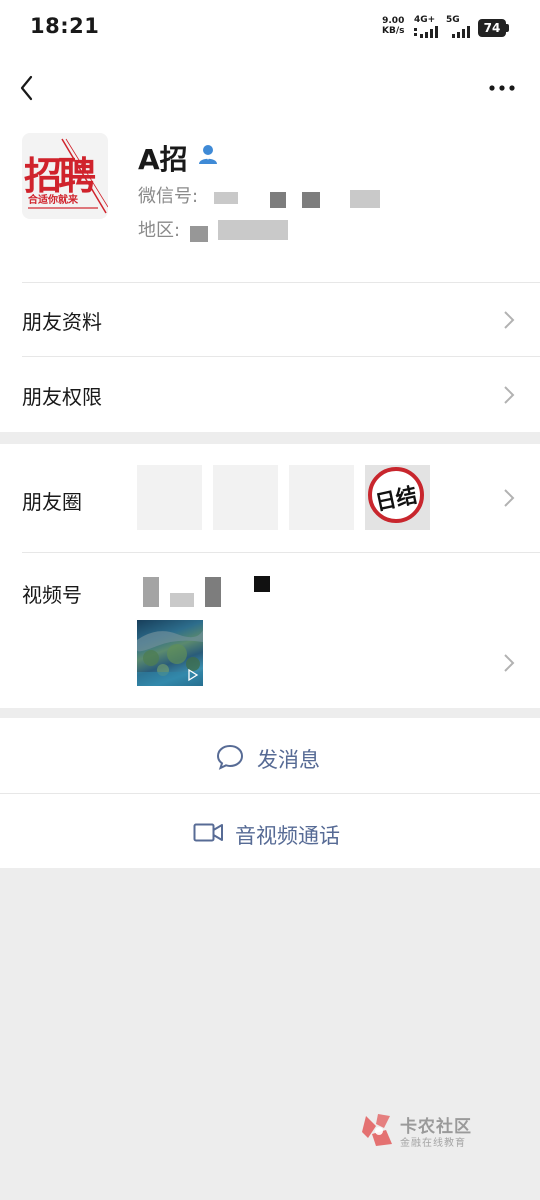  I want to click on network-speed-unit: KB/s, so click(393, 31).